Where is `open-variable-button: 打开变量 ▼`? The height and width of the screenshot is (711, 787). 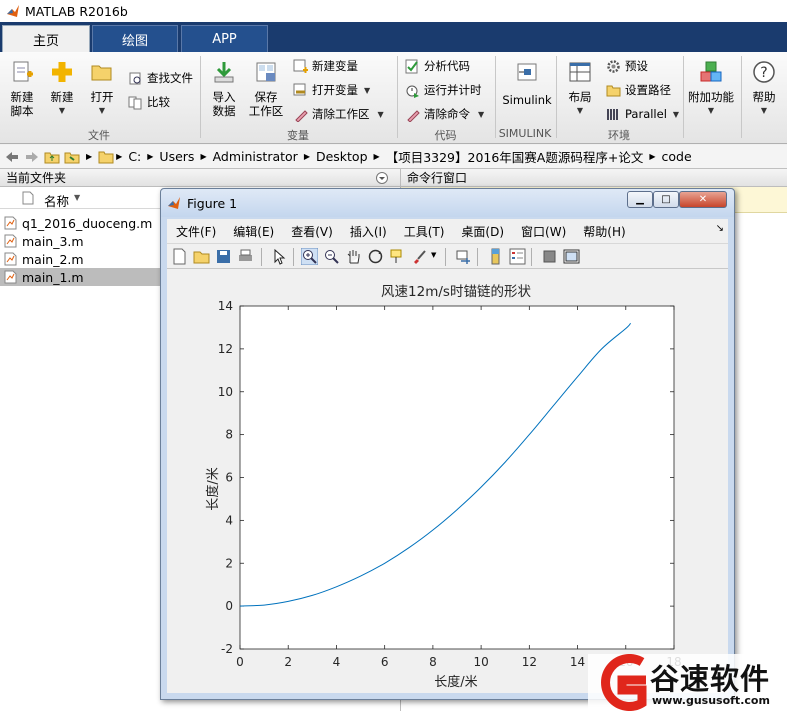 open-variable-button: 打开变量 ▼ is located at coordinates (331, 90).